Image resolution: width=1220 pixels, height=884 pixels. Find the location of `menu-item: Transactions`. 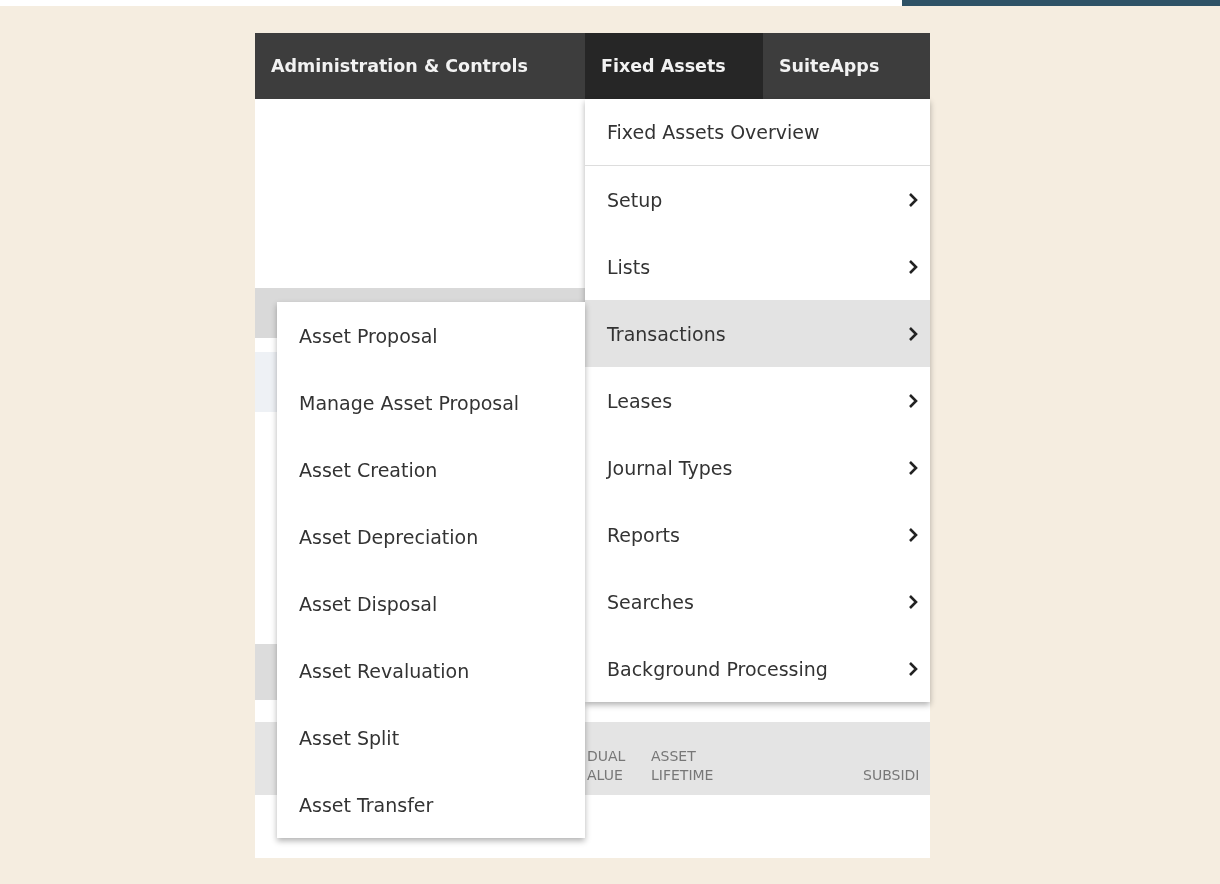

menu-item: Transactions is located at coordinates (757, 333).